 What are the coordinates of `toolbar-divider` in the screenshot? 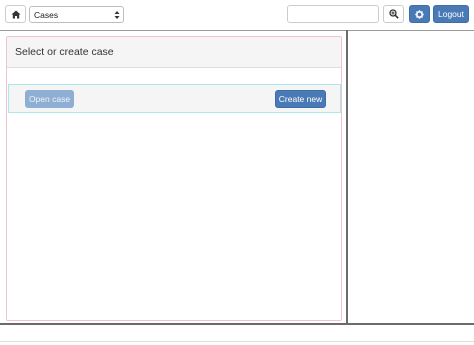 It's located at (237, 30).